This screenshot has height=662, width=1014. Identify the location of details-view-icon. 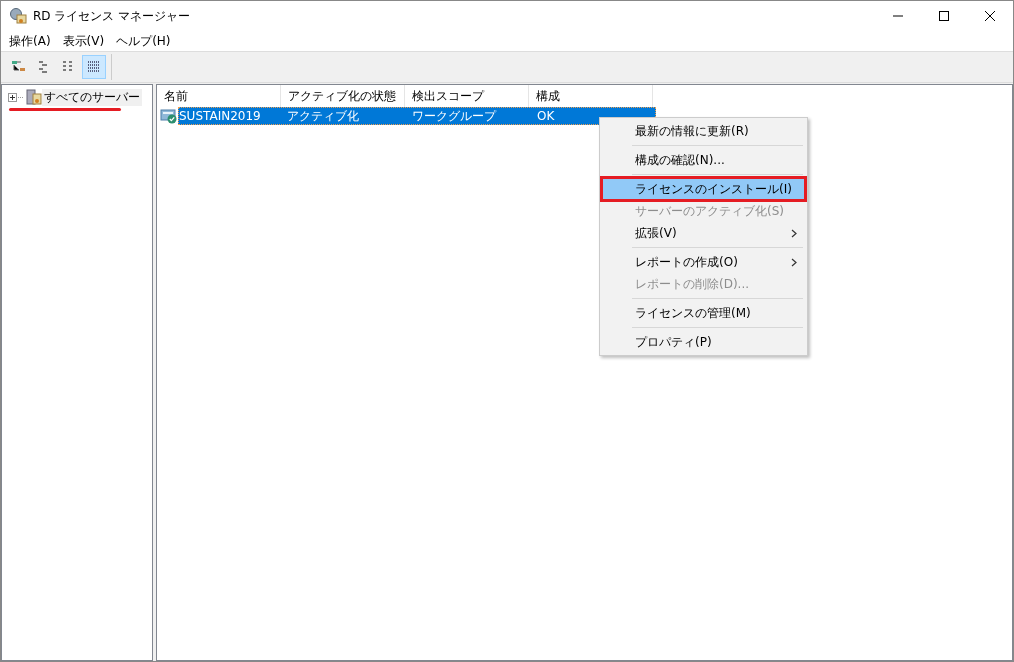
(94, 67).